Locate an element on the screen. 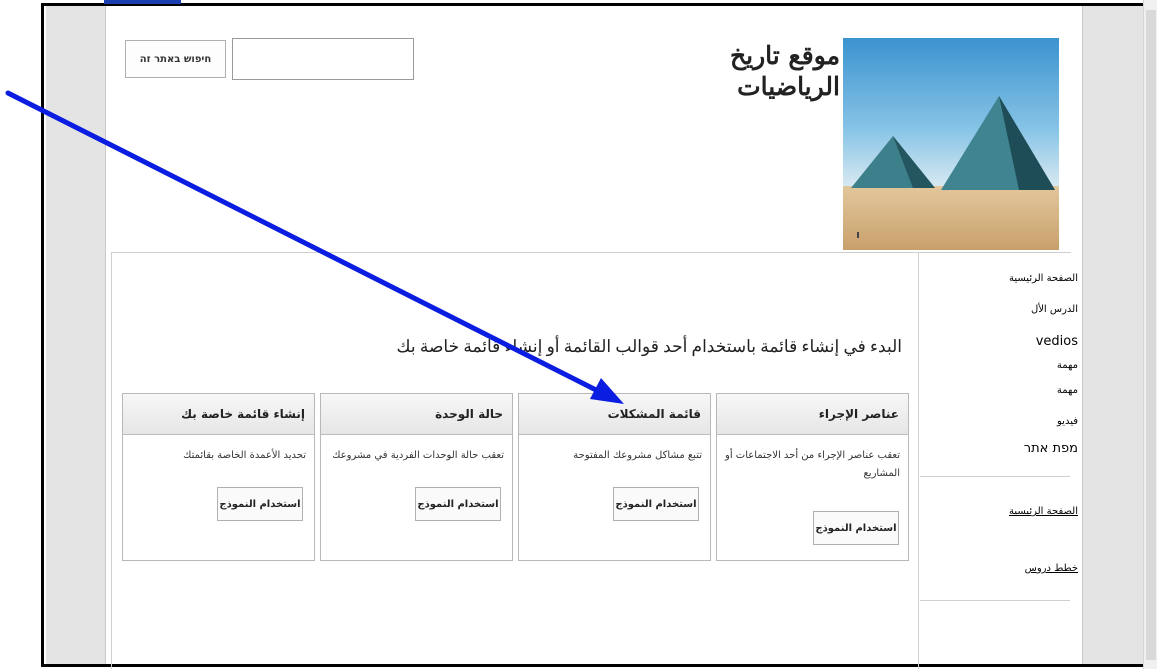 The height and width of the screenshot is (669, 1157). left-gutter is located at coordinates (76, 335).